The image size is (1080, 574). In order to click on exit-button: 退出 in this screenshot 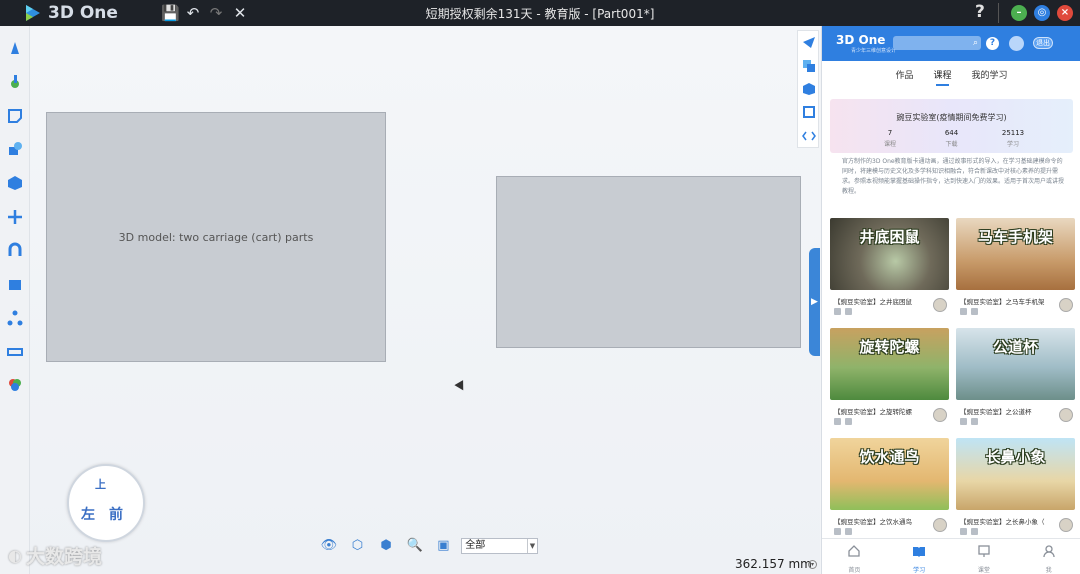, I will do `click(1043, 43)`.